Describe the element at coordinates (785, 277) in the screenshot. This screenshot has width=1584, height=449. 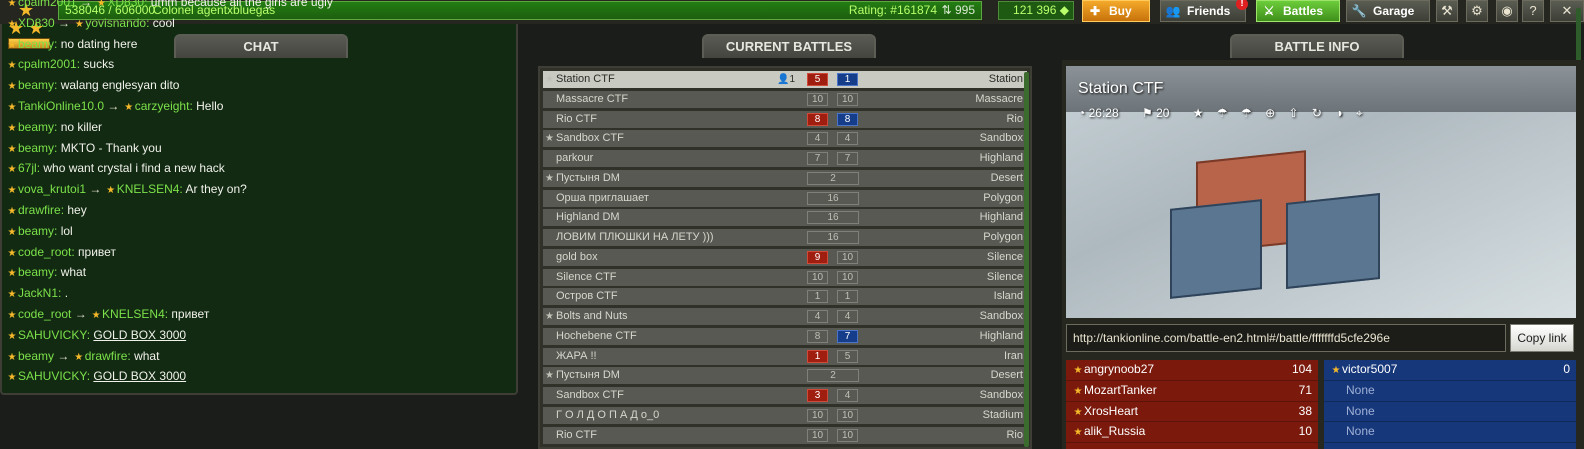
I see `battle-row: Silence CTF 10 10 Silence` at that location.